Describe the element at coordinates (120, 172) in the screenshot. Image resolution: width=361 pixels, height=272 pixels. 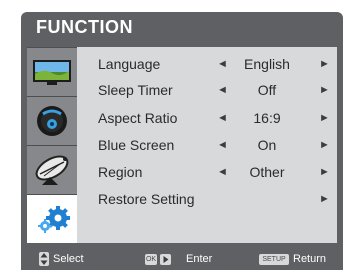
I see `menu-row-label: Region` at that location.